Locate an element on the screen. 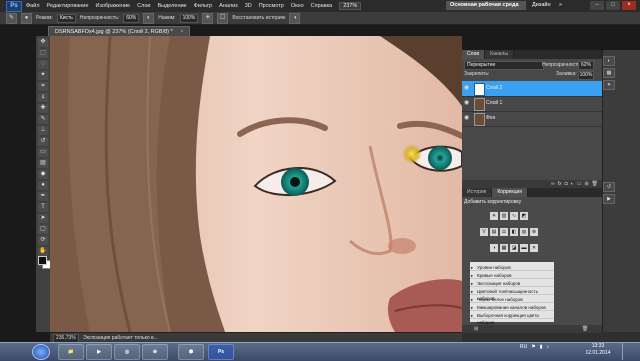 Image resolution: width=640 pixels, height=361 pixels. pen-tool-icon: ✒ is located at coordinates (43, 196).